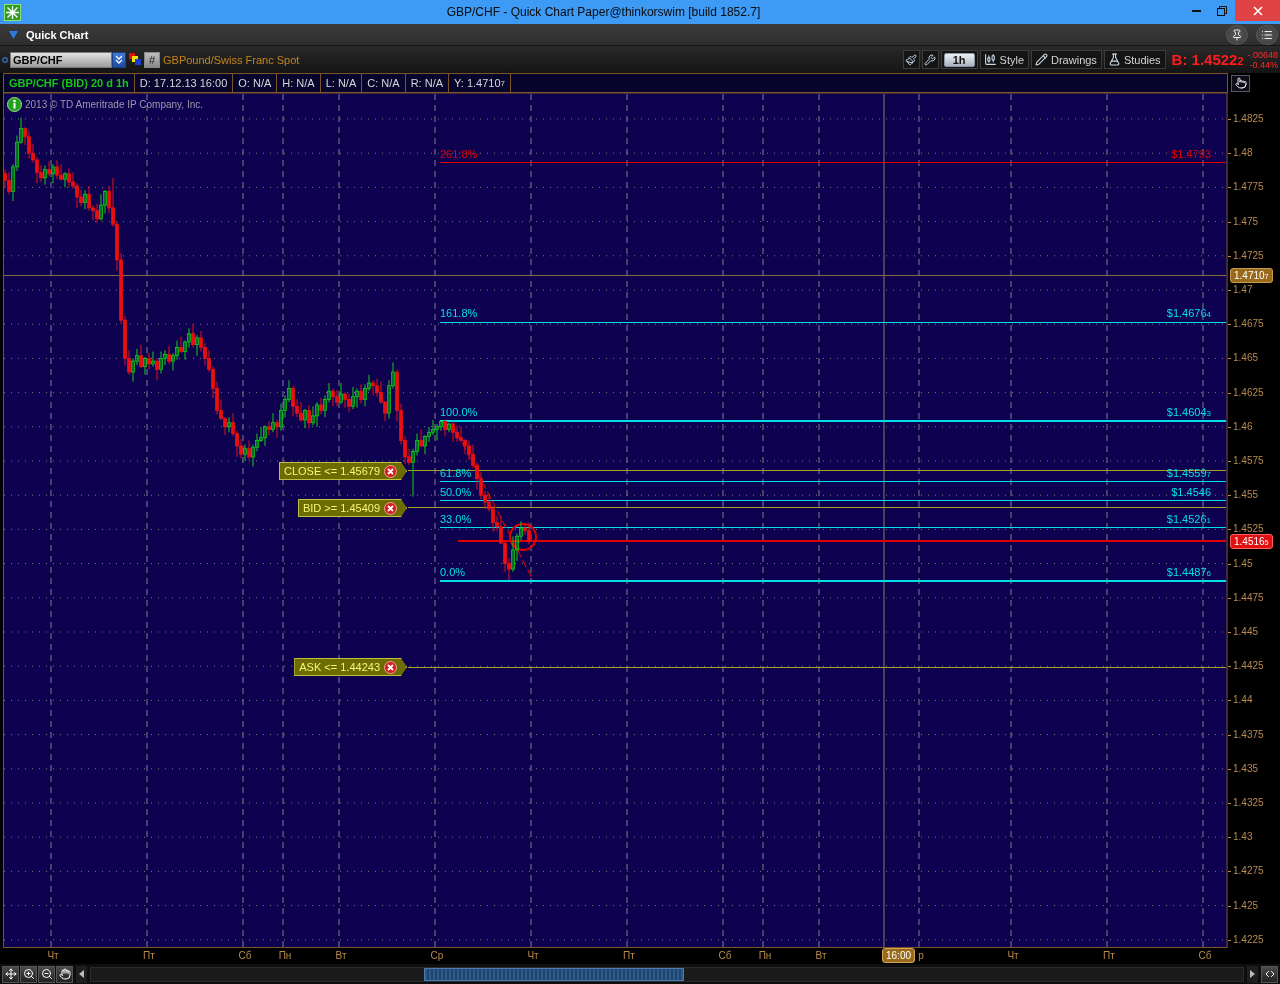 This screenshot has height=984, width=1280. Describe the element at coordinates (821, 956) in the screenshot. I see `time-axis-label: Вт` at that location.